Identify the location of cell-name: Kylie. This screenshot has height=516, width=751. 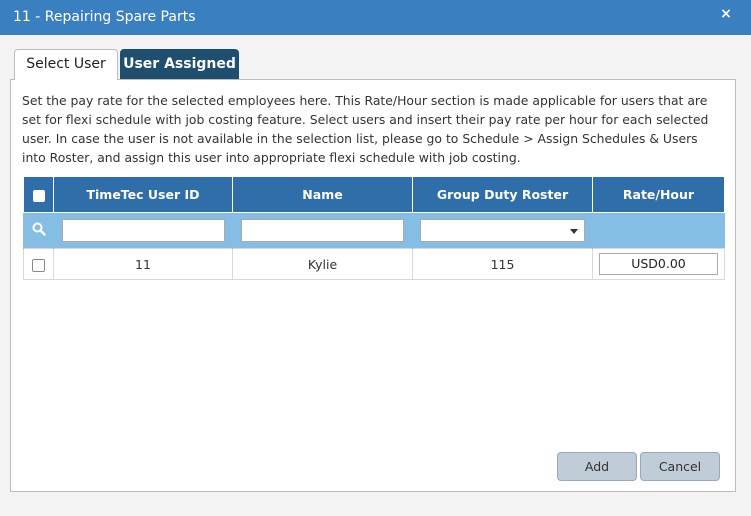
(322, 264).